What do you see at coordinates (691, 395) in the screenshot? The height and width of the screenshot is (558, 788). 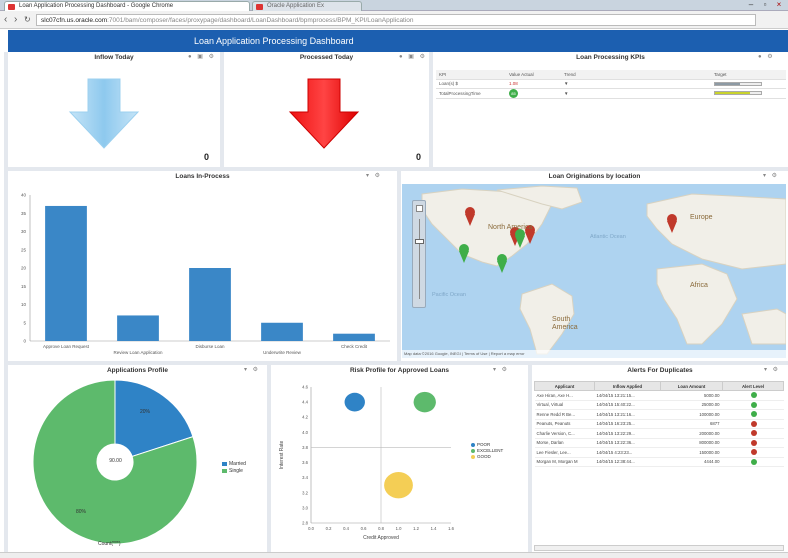 I see `table-cell: 5000.00` at bounding box center [691, 395].